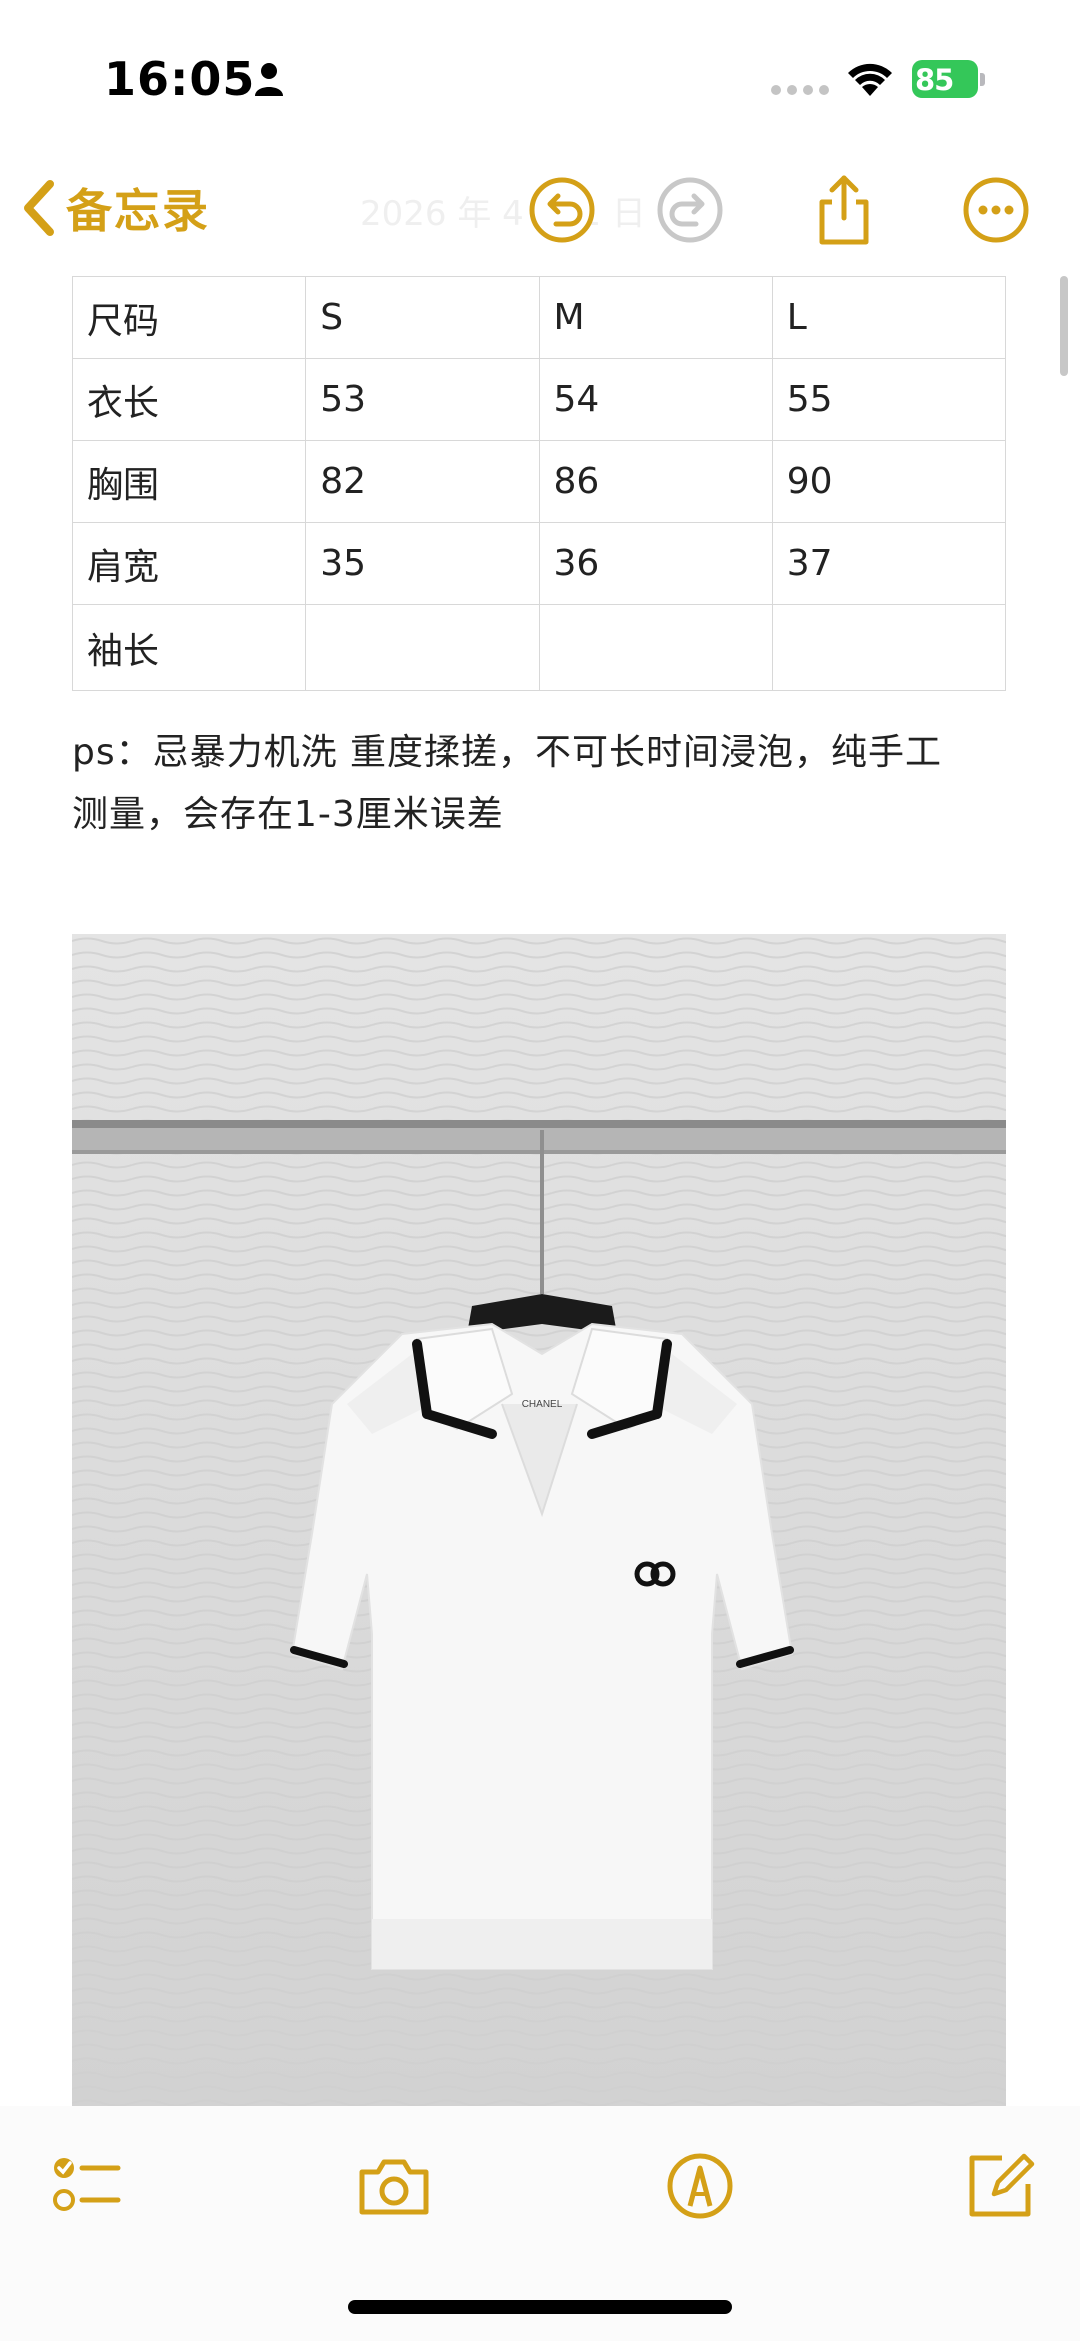 Image resolution: width=1080 pixels, height=2341 pixels. What do you see at coordinates (542, 784) in the screenshot?
I see `note-body-text: ps：忌暴力机洗 重度揉搓，不可长时间浸泡，纯手工 测量，会存在1-3厘米误差` at bounding box center [542, 784].